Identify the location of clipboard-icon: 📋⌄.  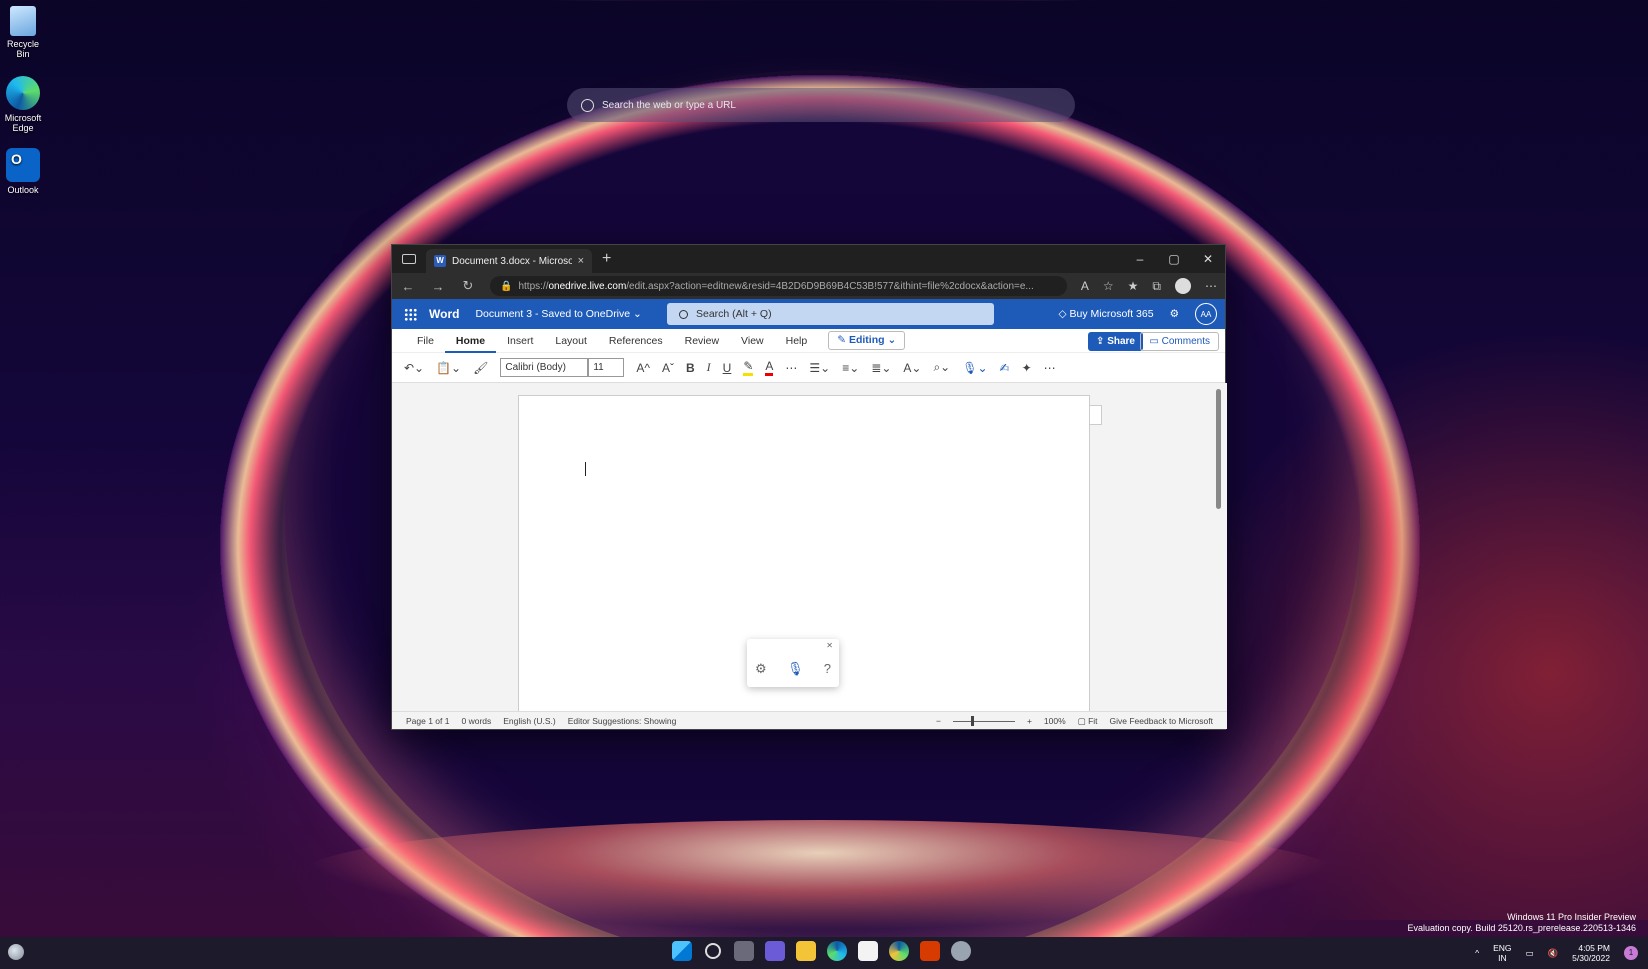
(448, 368).